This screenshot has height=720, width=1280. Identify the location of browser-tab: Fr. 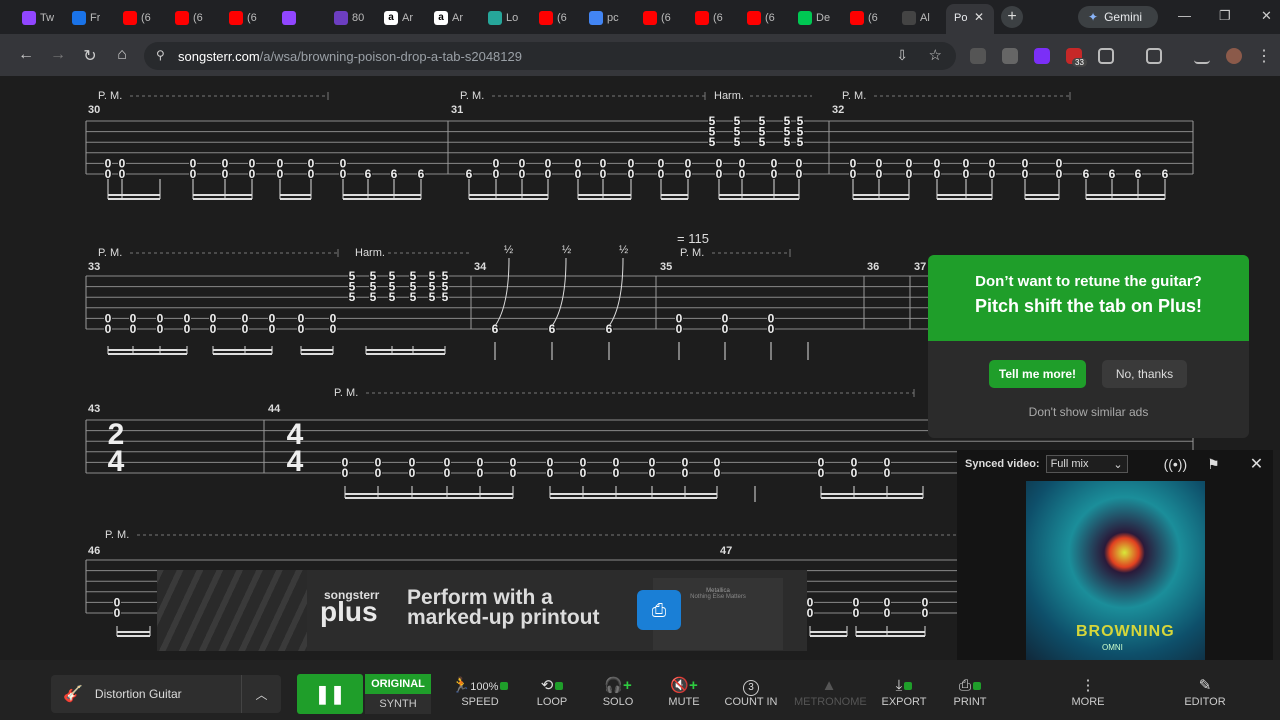
(86, 18).